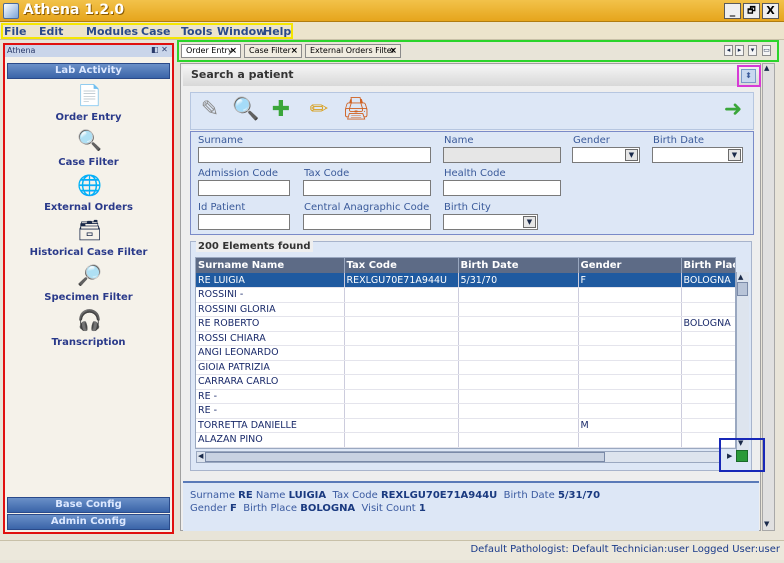 Image resolution: width=784 pixels, height=563 pixels. I want to click on central-code-input, so click(367, 222).